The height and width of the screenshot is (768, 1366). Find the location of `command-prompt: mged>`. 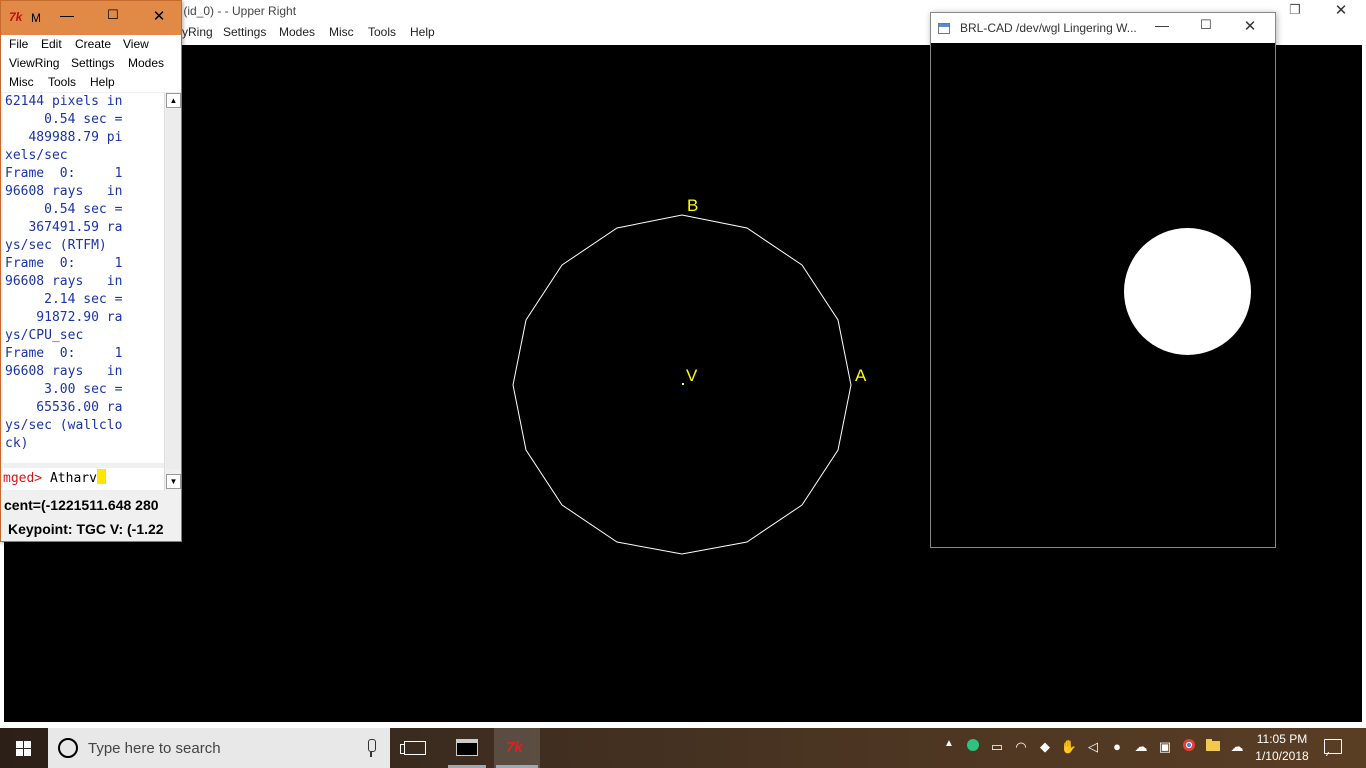

command-prompt: mged> is located at coordinates (26, 478).